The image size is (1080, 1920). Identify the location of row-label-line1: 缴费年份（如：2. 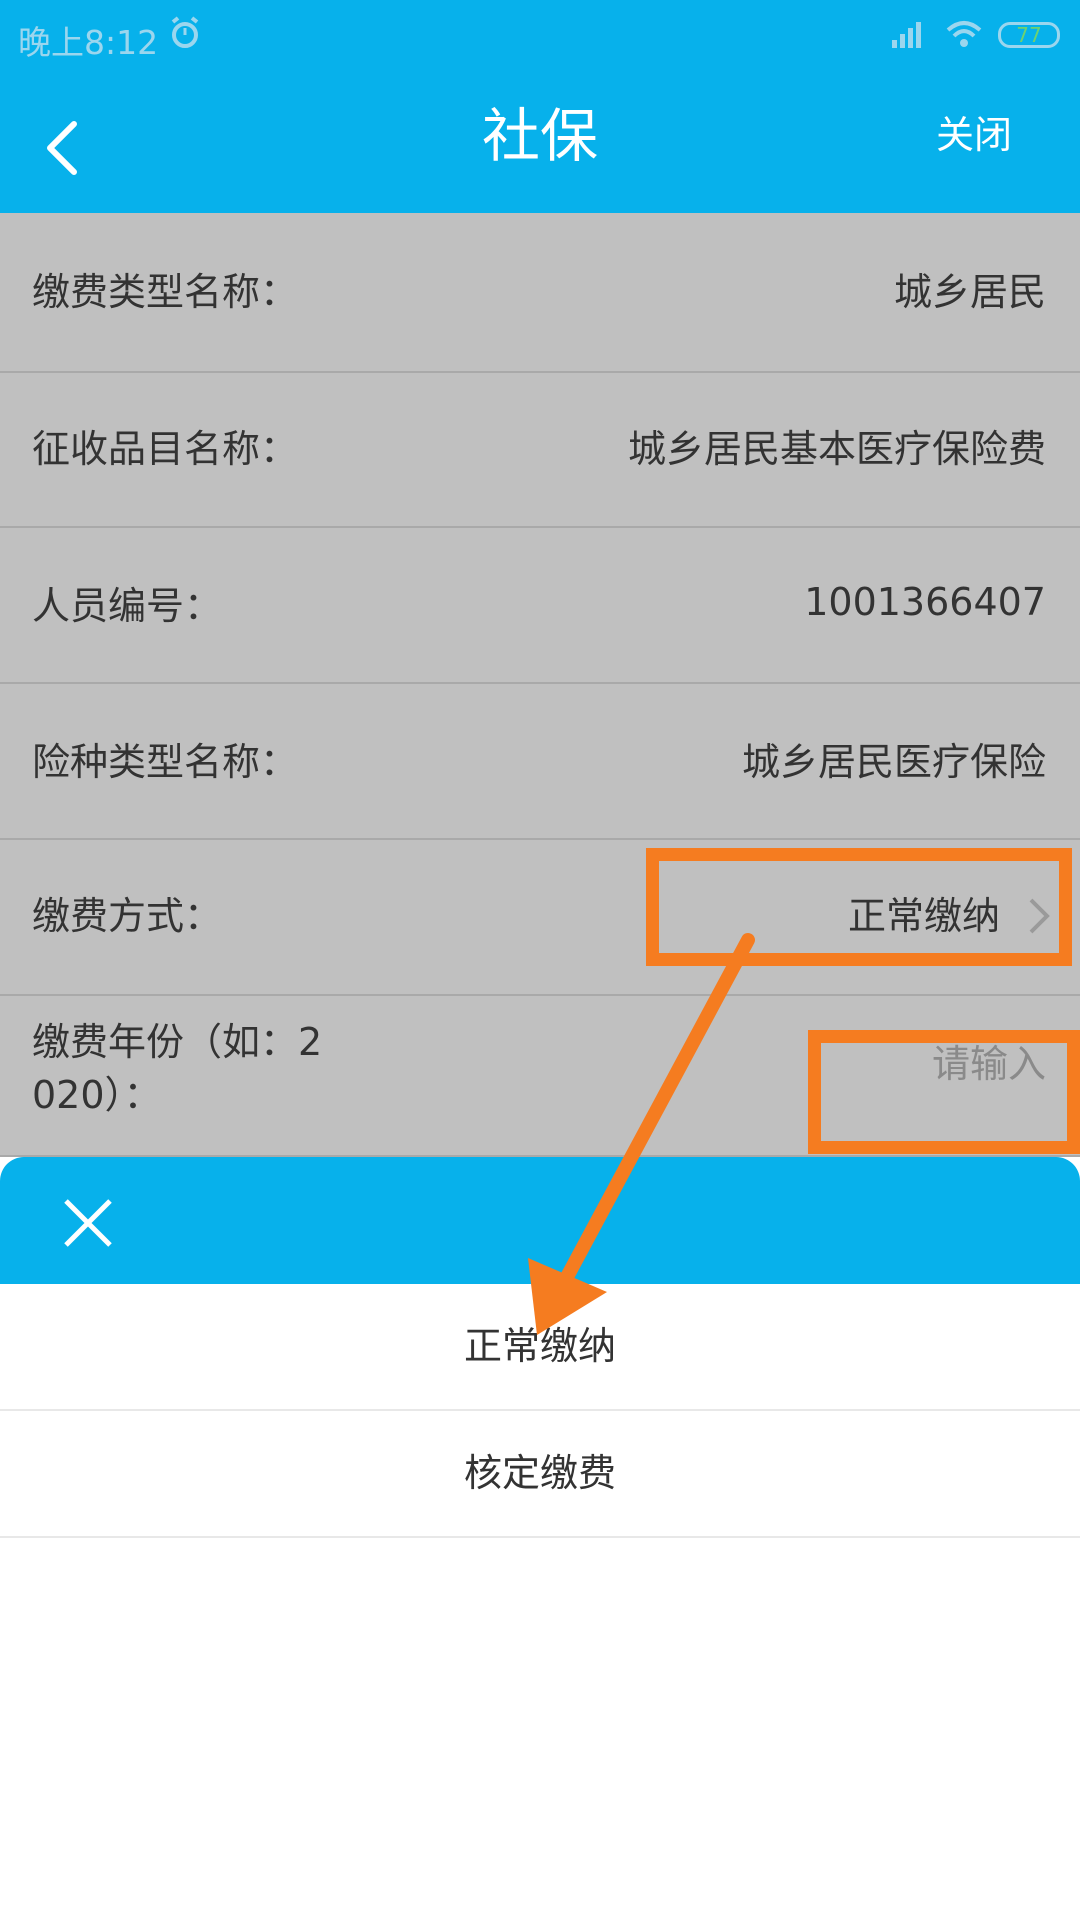
(177, 1042).